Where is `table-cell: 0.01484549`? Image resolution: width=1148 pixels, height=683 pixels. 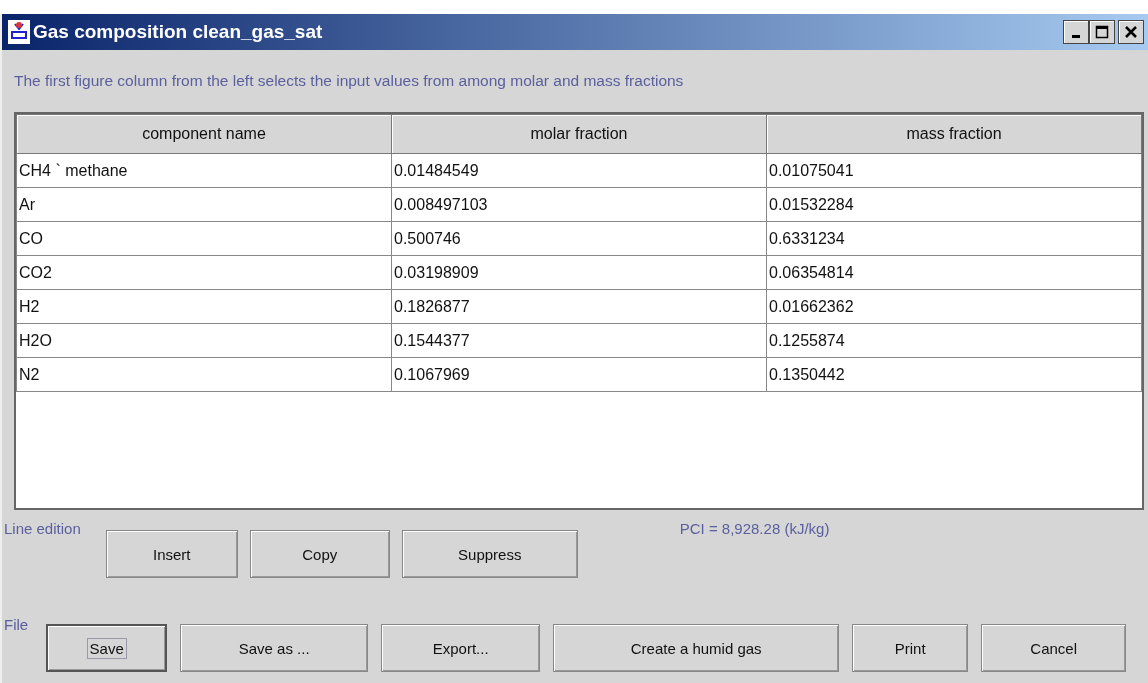 table-cell: 0.01484549 is located at coordinates (579, 170).